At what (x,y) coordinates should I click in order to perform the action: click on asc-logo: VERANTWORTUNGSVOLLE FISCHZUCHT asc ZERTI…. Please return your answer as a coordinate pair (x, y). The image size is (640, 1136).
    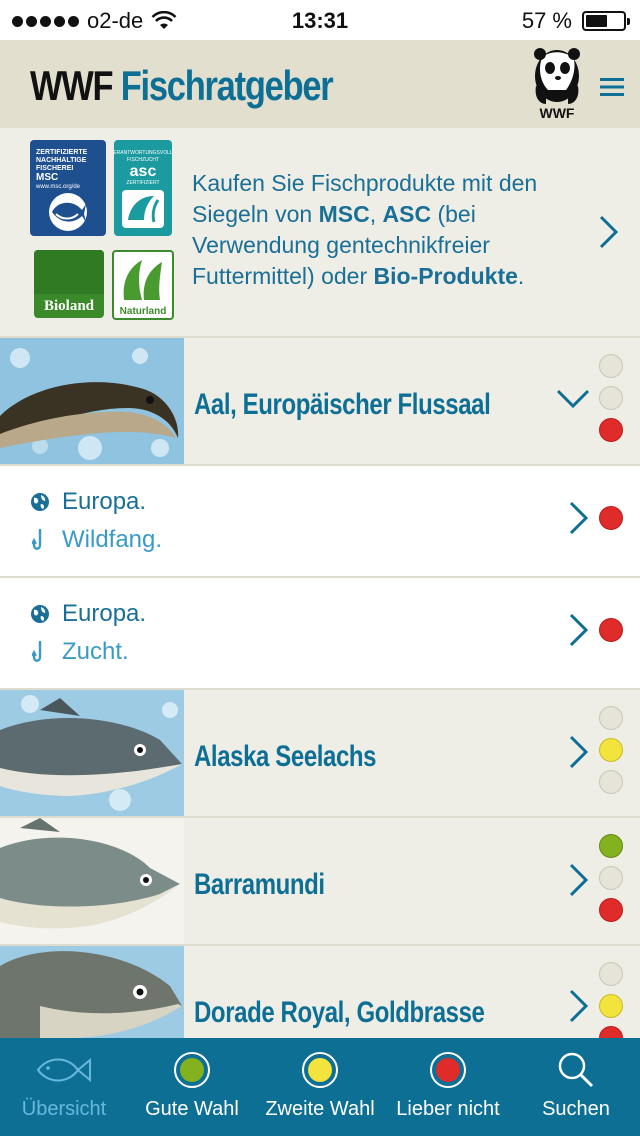
    Looking at the image, I should click on (143, 188).